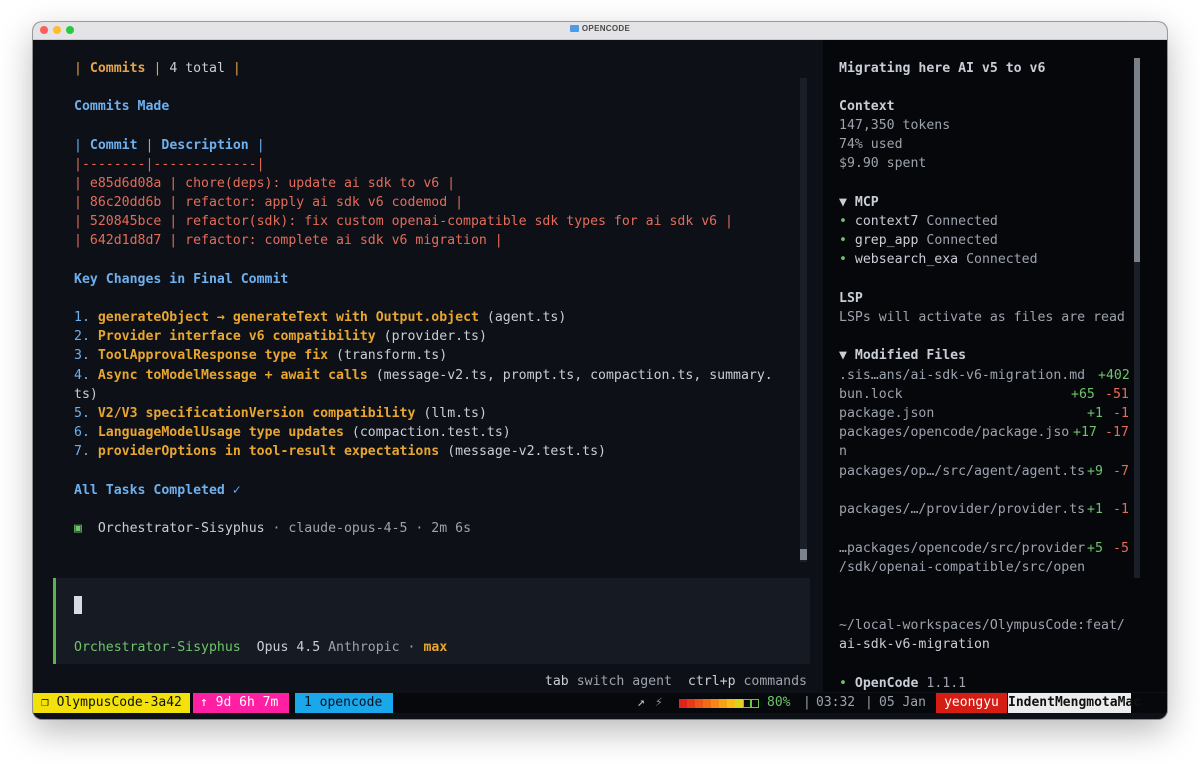 This screenshot has height=764, width=1200. I want to click on variant-label: max, so click(435, 647).